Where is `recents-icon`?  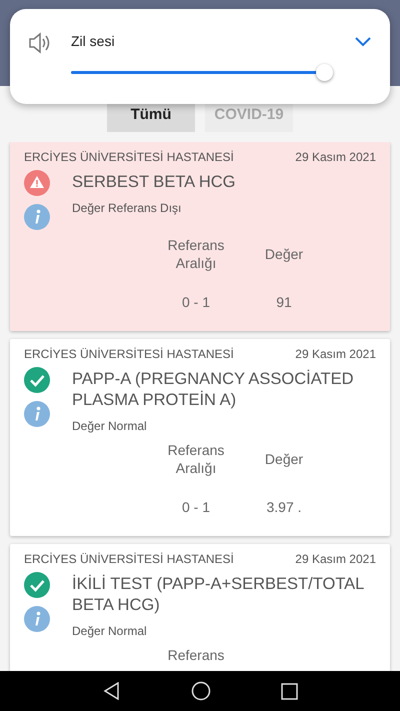 recents-icon is located at coordinates (289, 691).